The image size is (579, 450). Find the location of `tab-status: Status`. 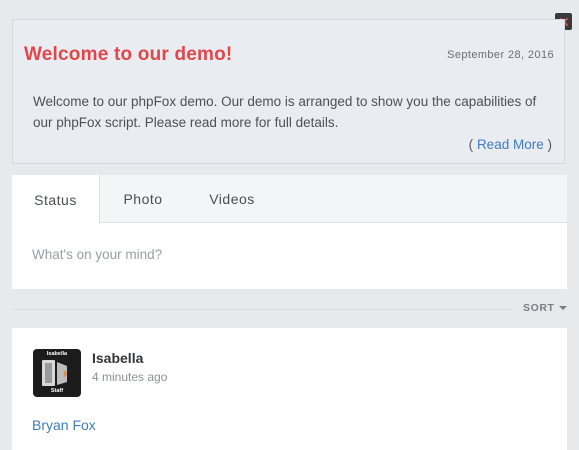

tab-status: Status is located at coordinates (56, 199).